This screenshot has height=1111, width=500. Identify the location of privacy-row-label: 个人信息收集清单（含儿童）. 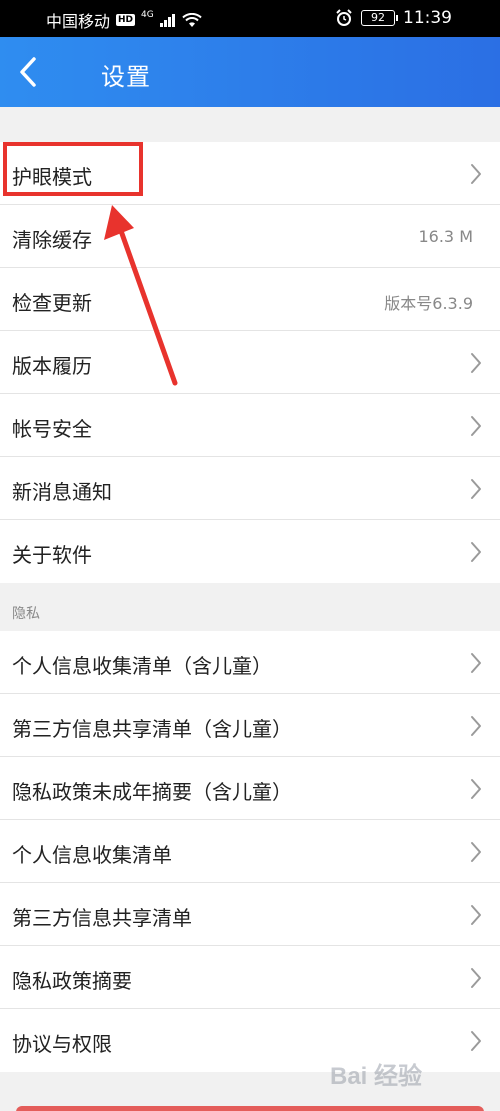
(142, 666).